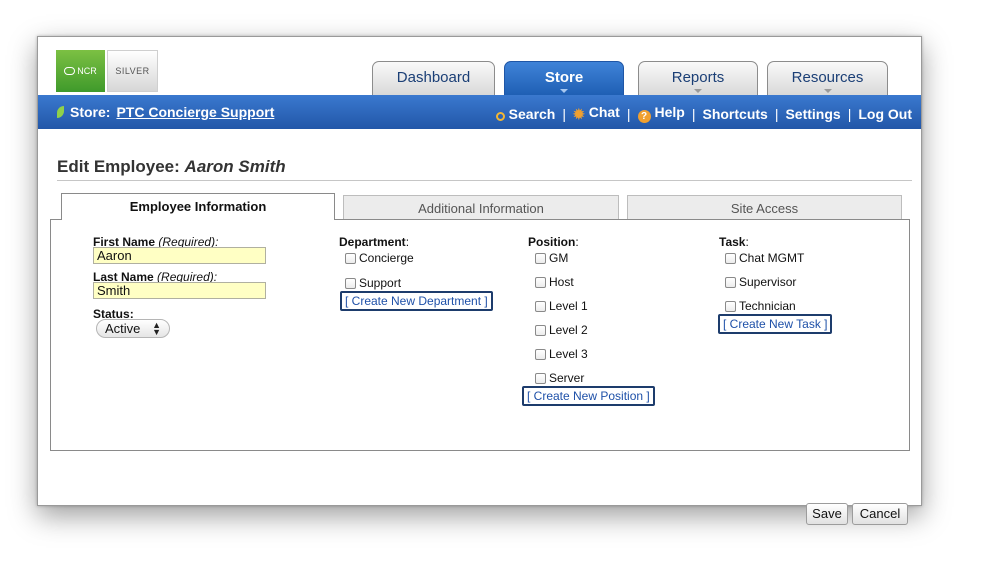  I want to click on task-colon: :, so click(747, 242).